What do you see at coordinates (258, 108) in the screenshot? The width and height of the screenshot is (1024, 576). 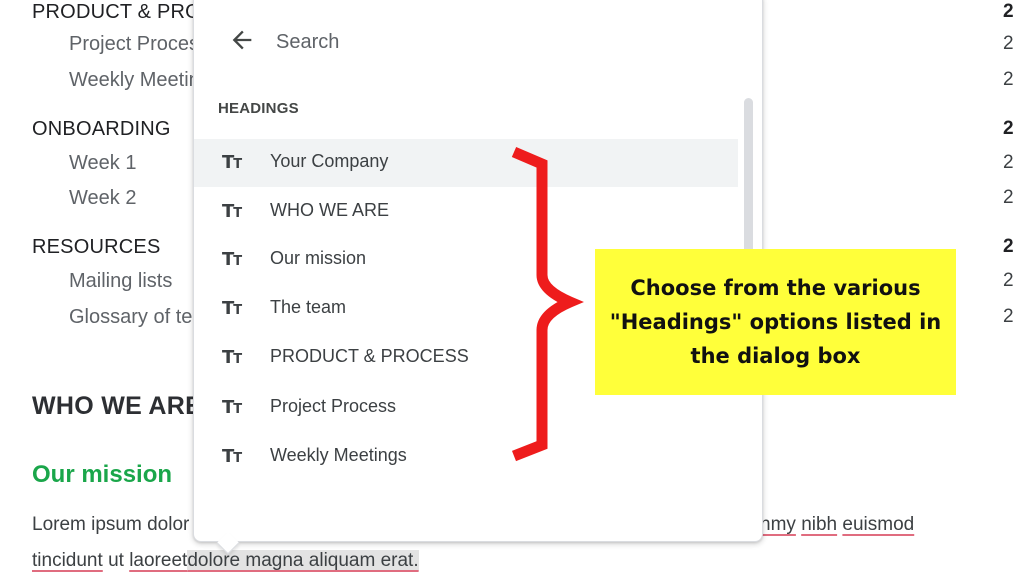 I see `headings-section-label: HEADINGS` at bounding box center [258, 108].